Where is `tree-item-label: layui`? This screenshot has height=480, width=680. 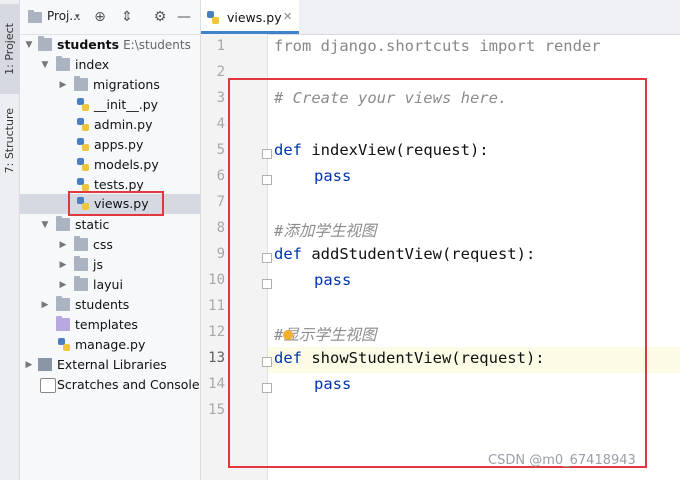
tree-item-label: layui is located at coordinates (108, 284).